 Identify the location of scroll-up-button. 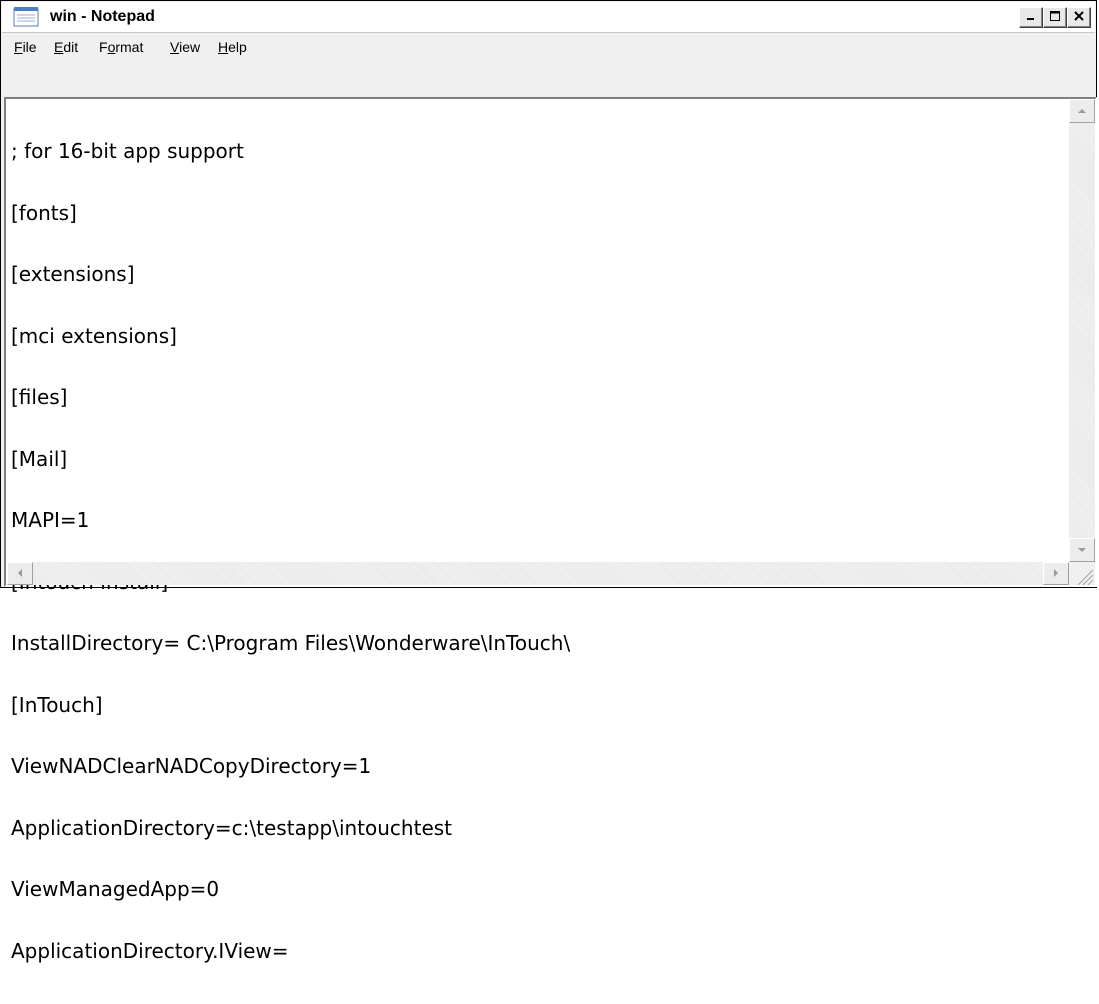
(1082, 111).